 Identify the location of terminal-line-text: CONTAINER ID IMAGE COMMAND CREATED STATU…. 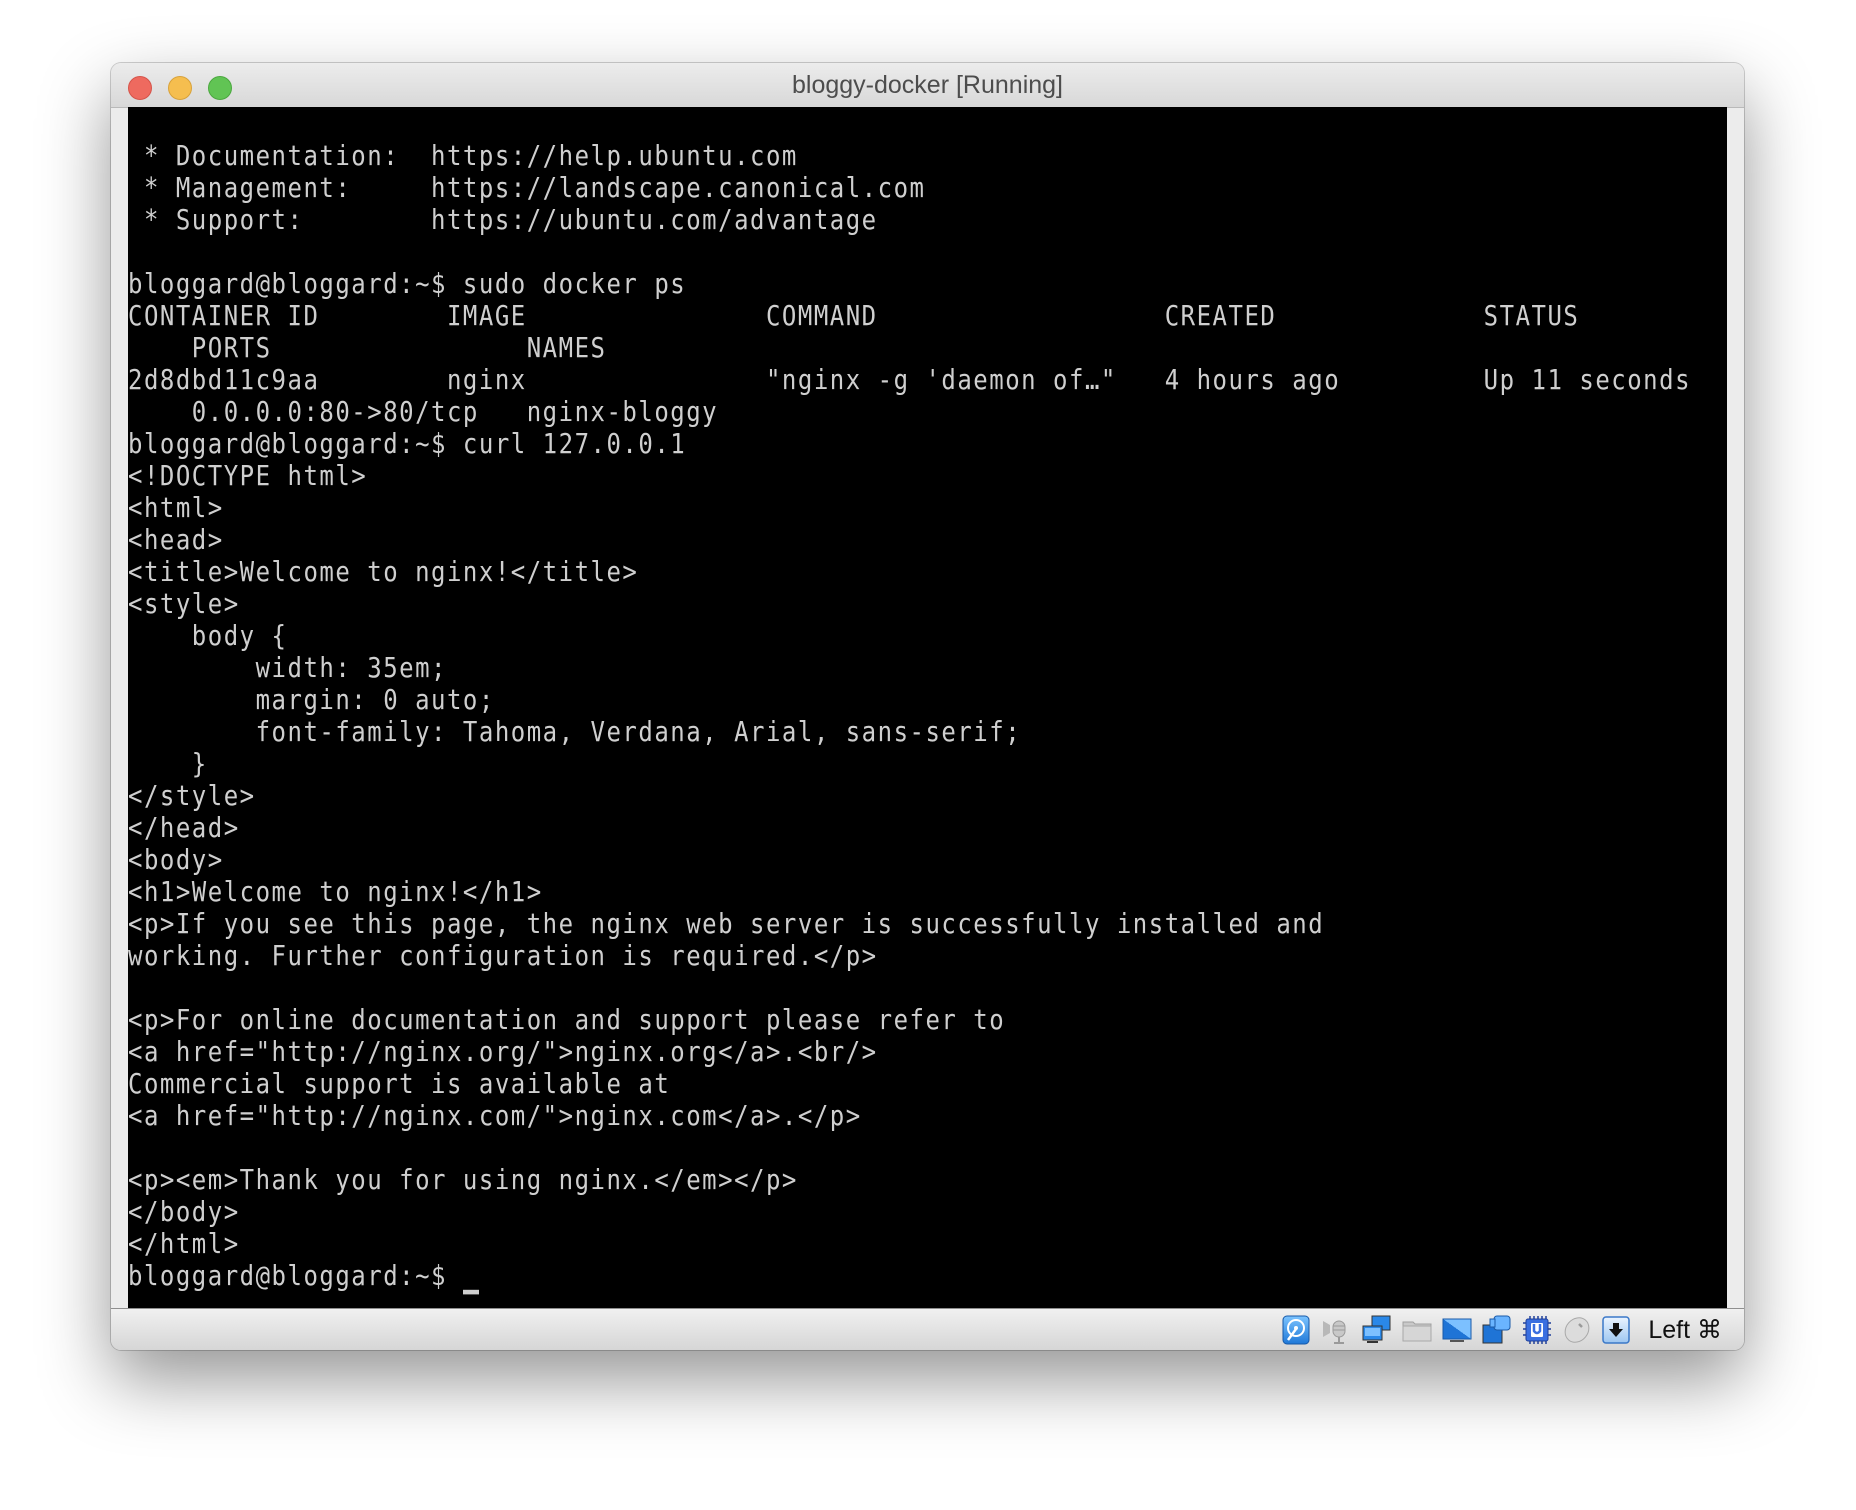
(854, 316).